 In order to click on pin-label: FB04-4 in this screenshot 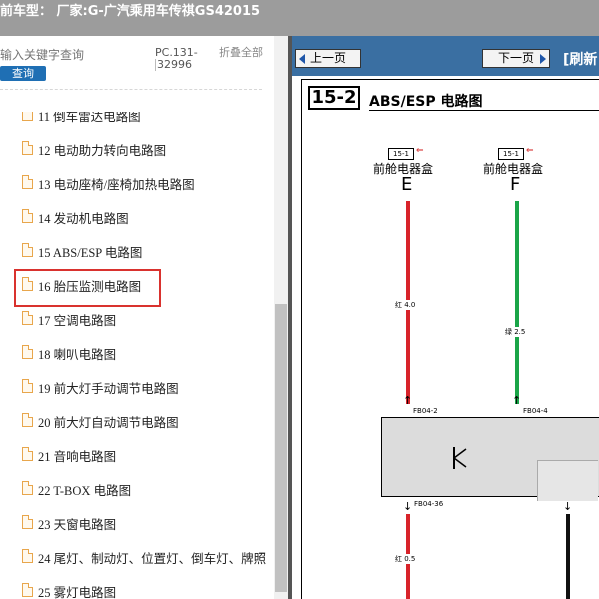, I will do `click(535, 411)`.